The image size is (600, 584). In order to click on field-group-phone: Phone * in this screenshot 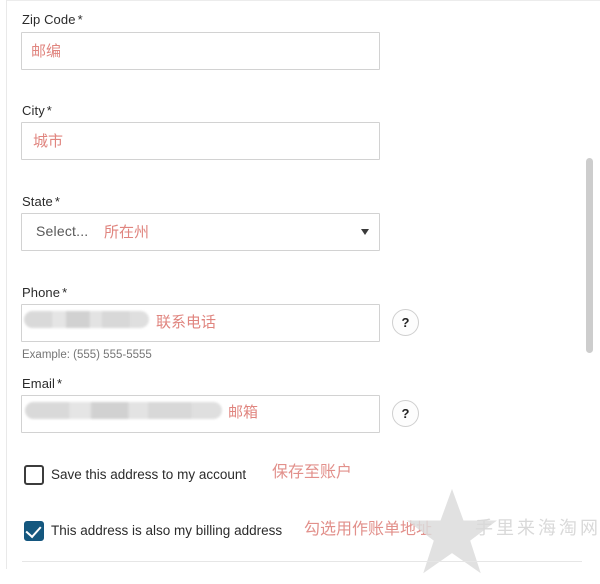, I will do `click(44, 293)`.